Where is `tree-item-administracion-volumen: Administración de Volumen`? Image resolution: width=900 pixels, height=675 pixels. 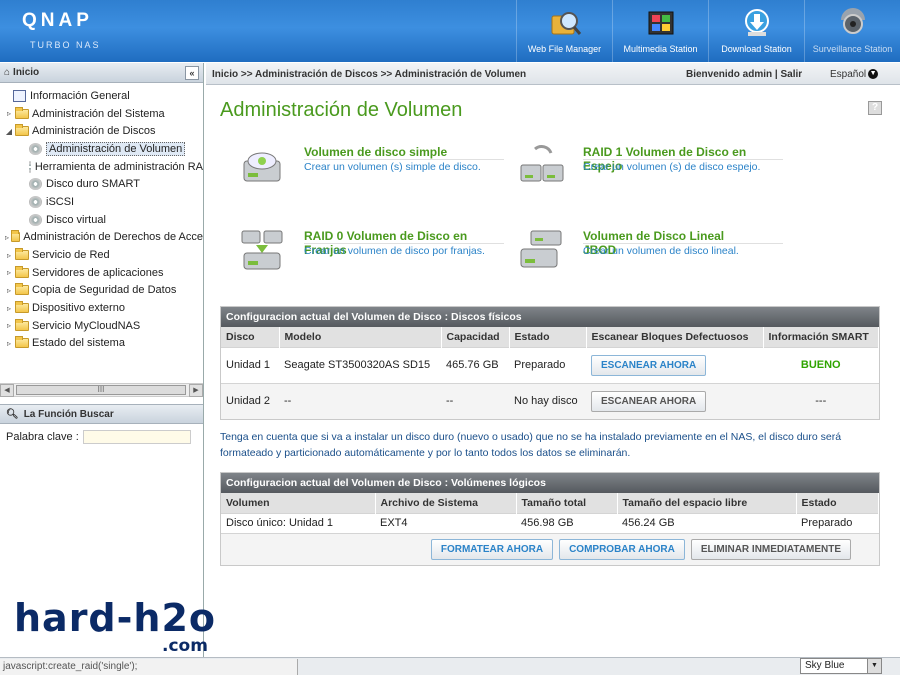
tree-item-administracion-volumen: Administración de Volumen is located at coordinates (101, 149).